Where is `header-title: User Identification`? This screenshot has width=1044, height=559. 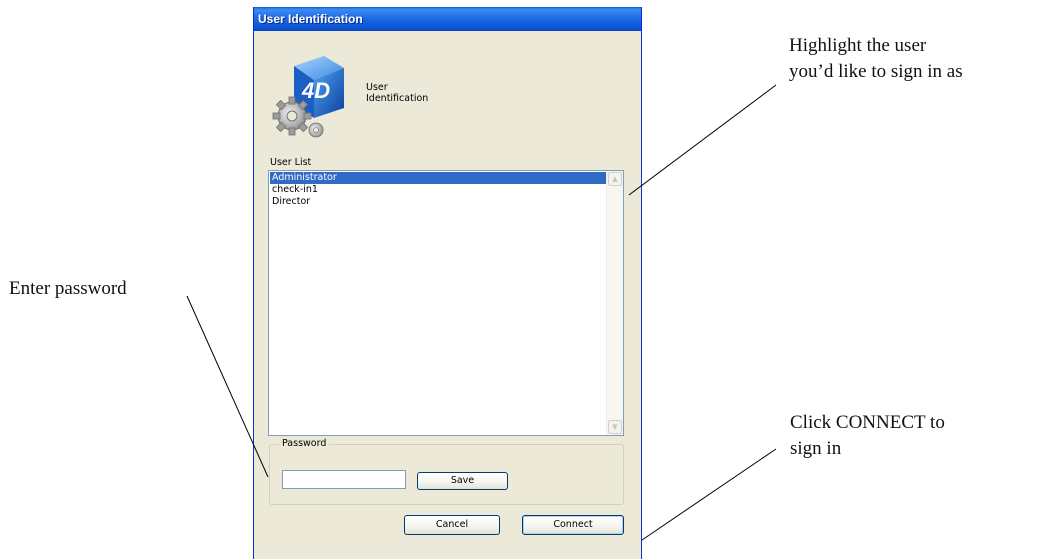
header-title: User Identification is located at coordinates (421, 93).